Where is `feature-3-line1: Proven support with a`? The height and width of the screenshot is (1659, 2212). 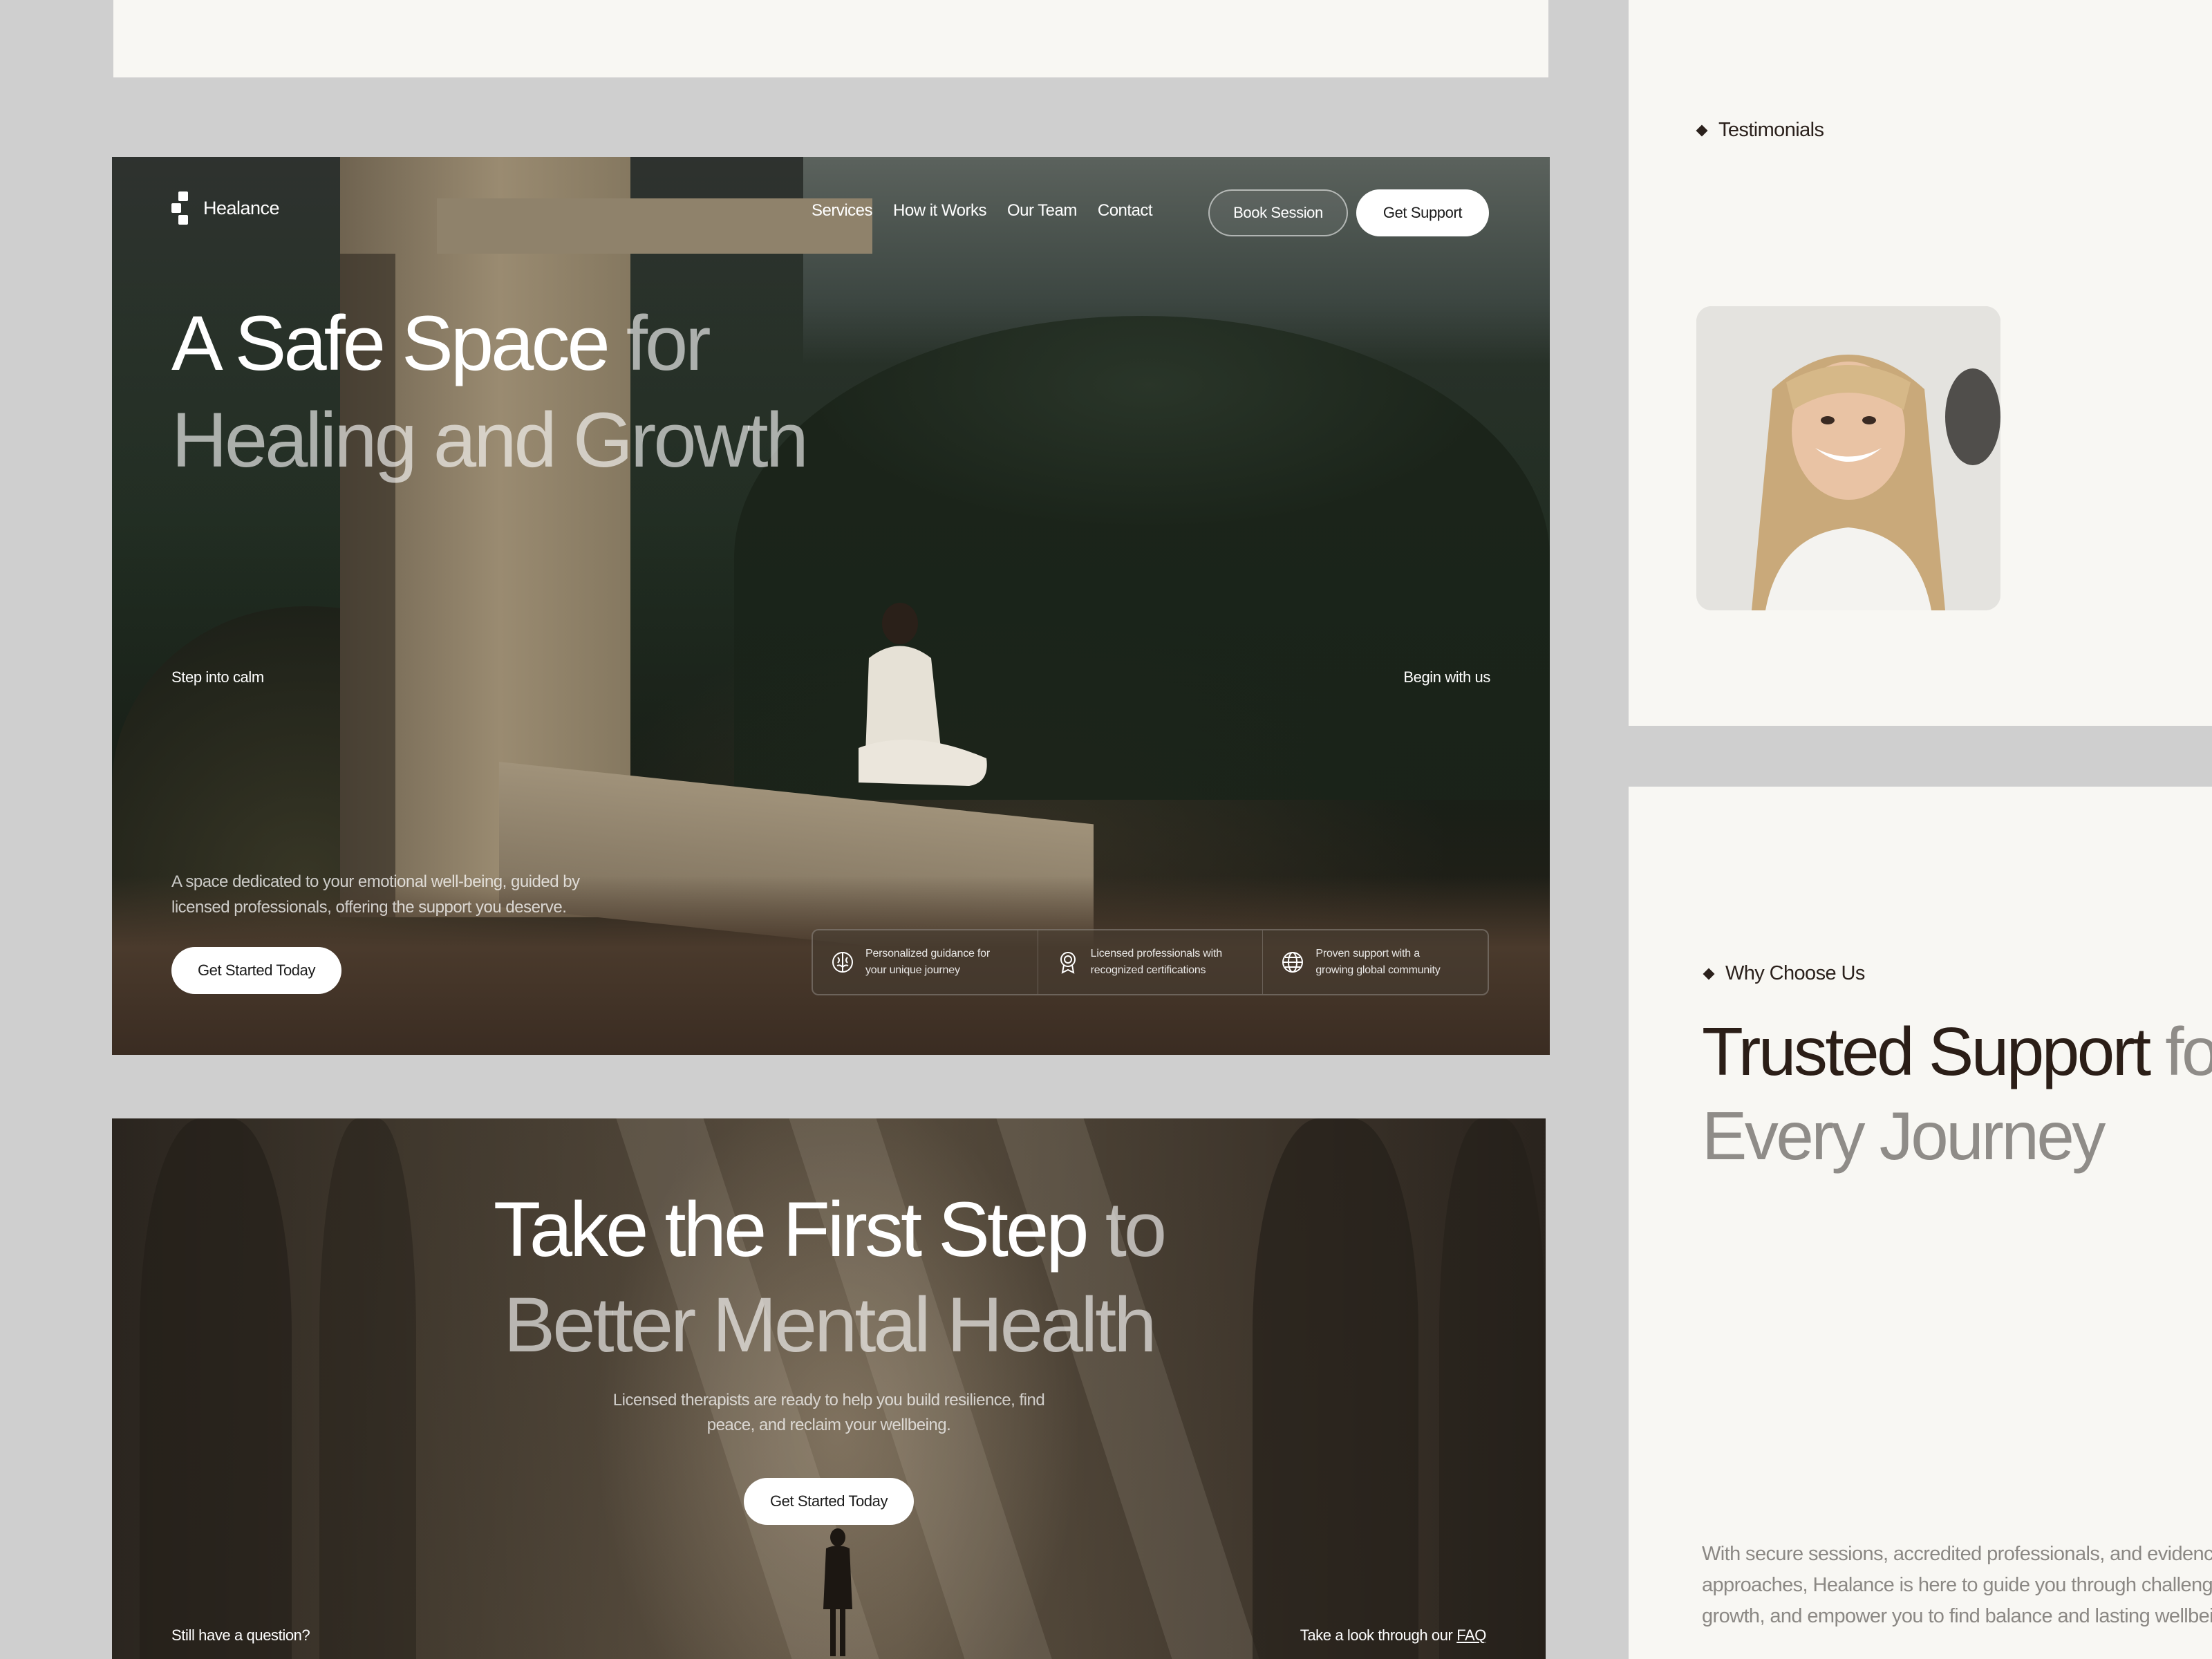 feature-3-line1: Proven support with a is located at coordinates (1367, 953).